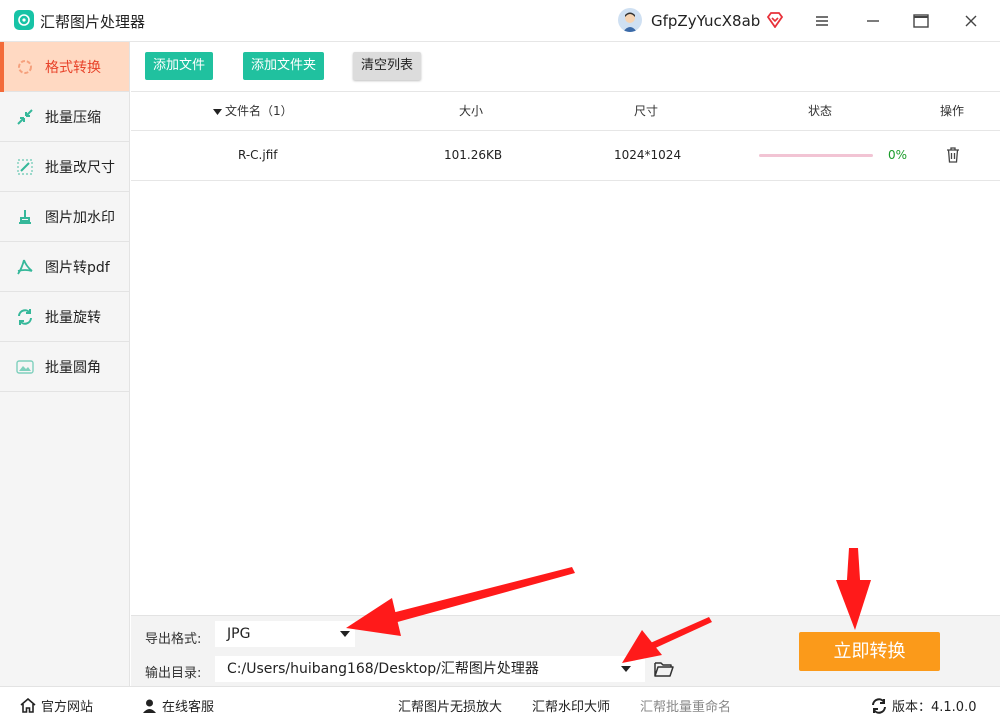 Image resolution: width=1000 pixels, height=720 pixels. What do you see at coordinates (873, 21) in the screenshot?
I see `minimize-icon` at bounding box center [873, 21].